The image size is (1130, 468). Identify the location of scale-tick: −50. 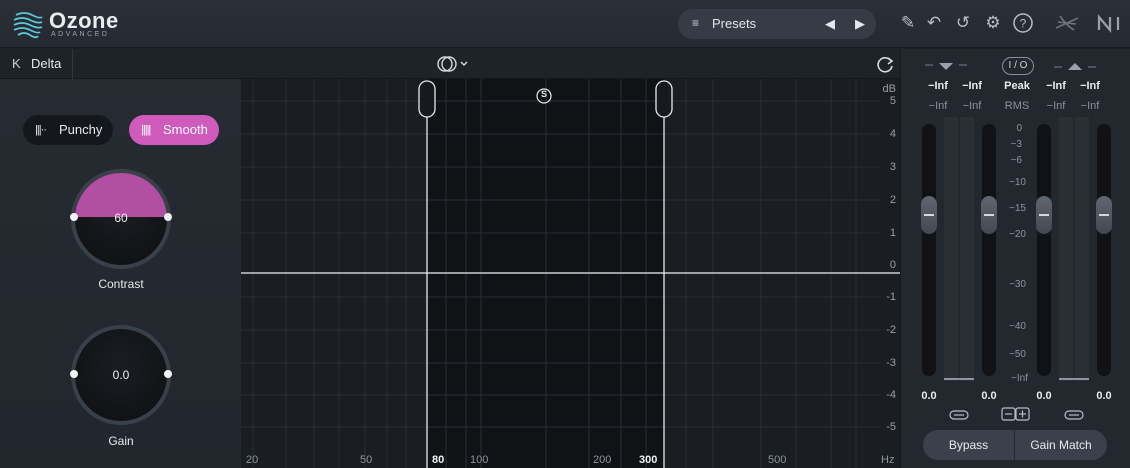
(1017, 354).